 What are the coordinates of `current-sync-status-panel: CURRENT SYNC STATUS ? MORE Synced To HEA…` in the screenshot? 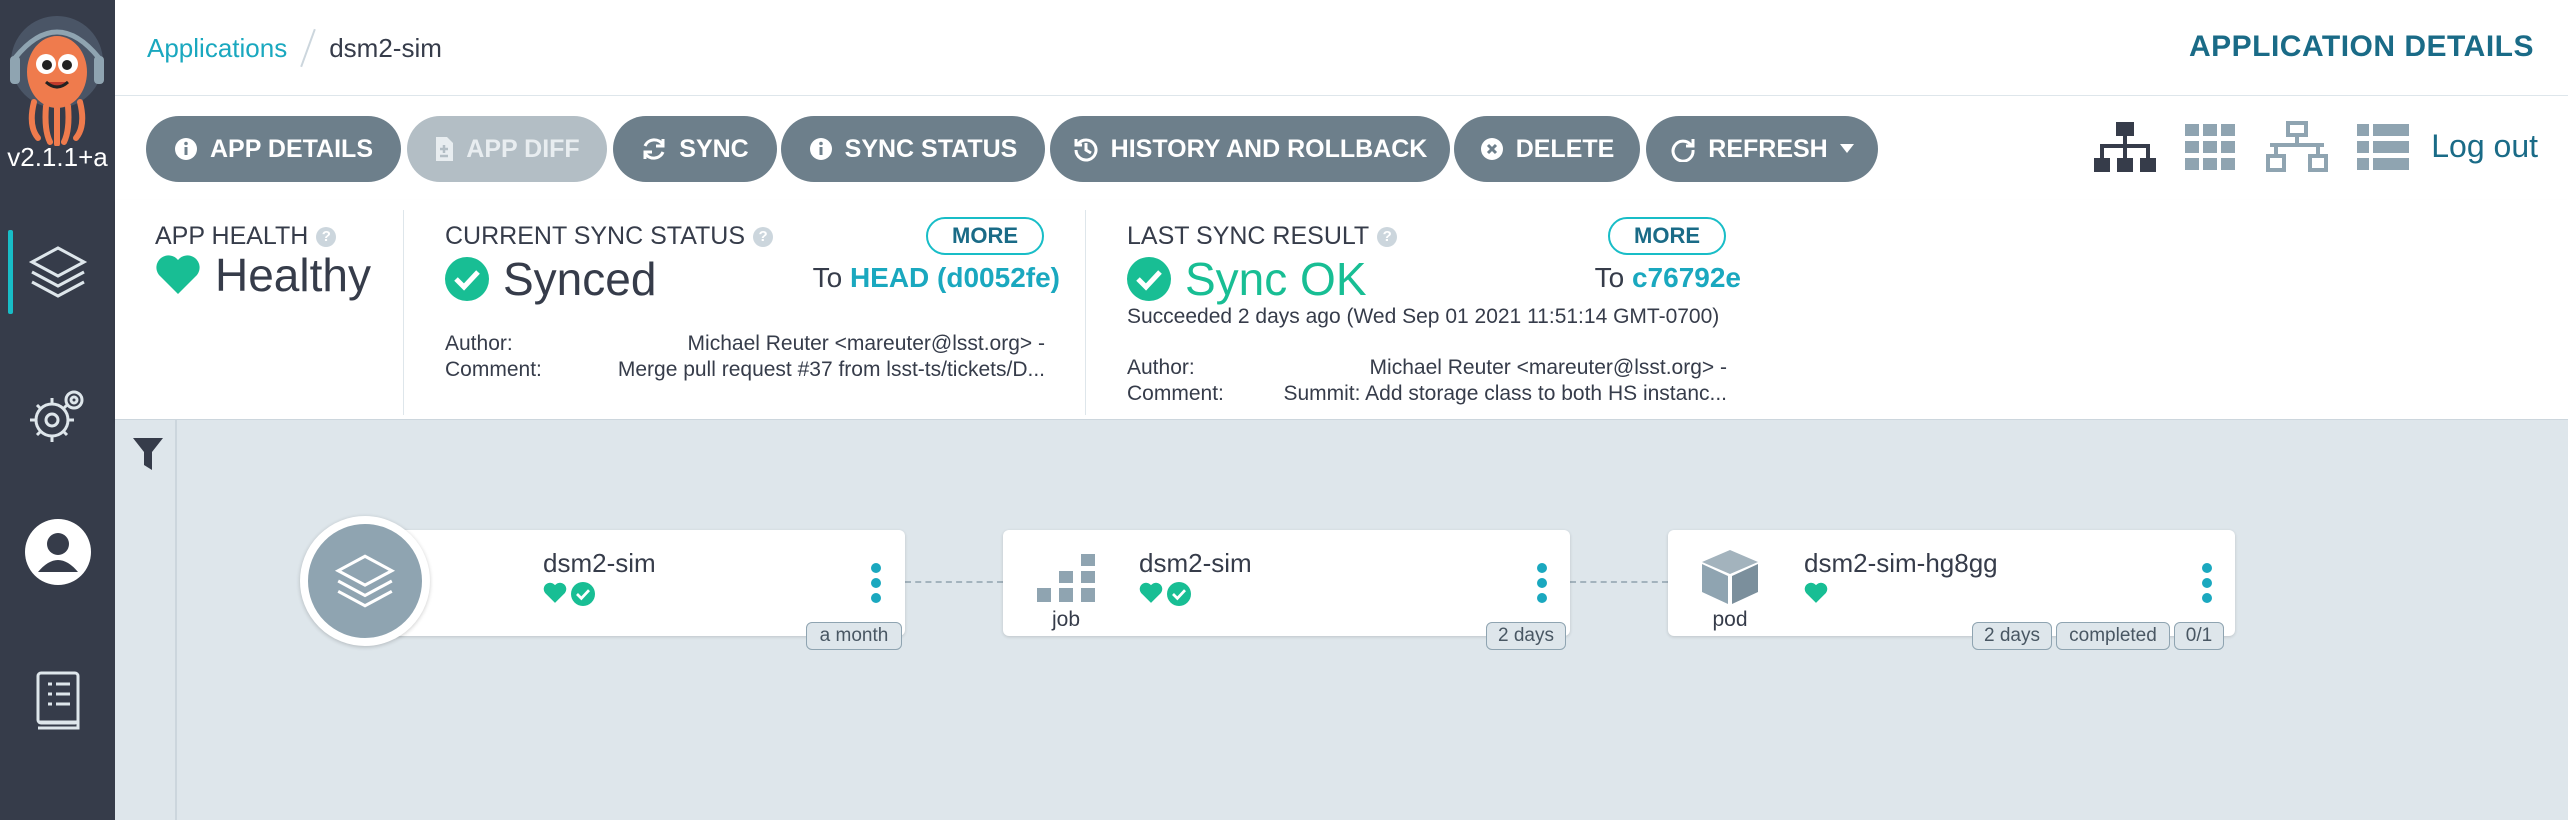 It's located at (805, 310).